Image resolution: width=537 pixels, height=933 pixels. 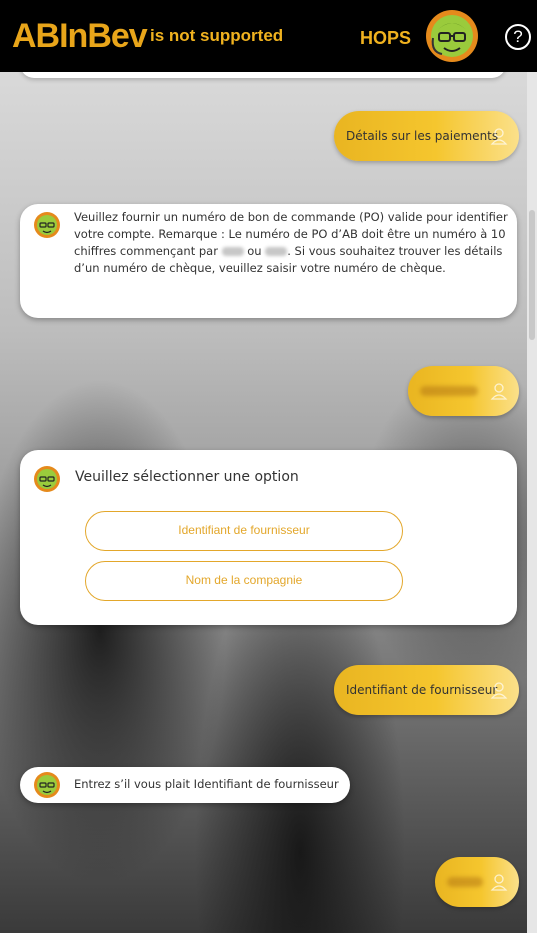 What do you see at coordinates (80, 36) in the screenshot?
I see `abinbev-logo: ABInBev` at bounding box center [80, 36].